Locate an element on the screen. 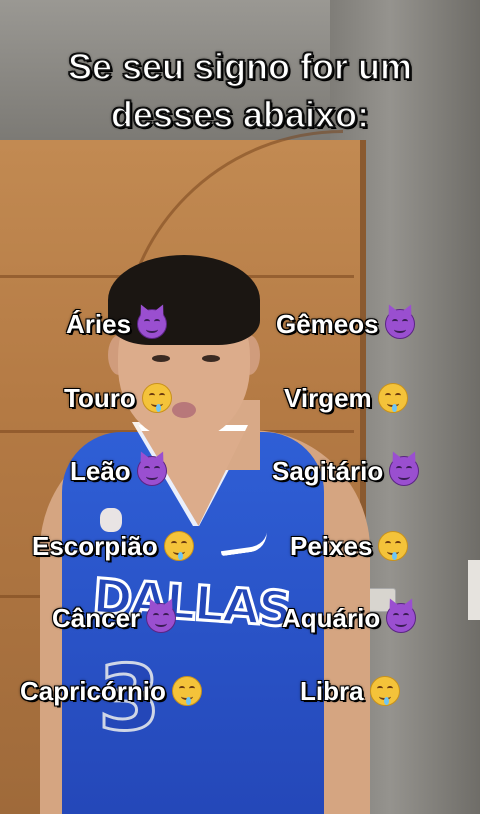 The width and height of the screenshot is (480, 814). sign-label: Virgem is located at coordinates (328, 398).